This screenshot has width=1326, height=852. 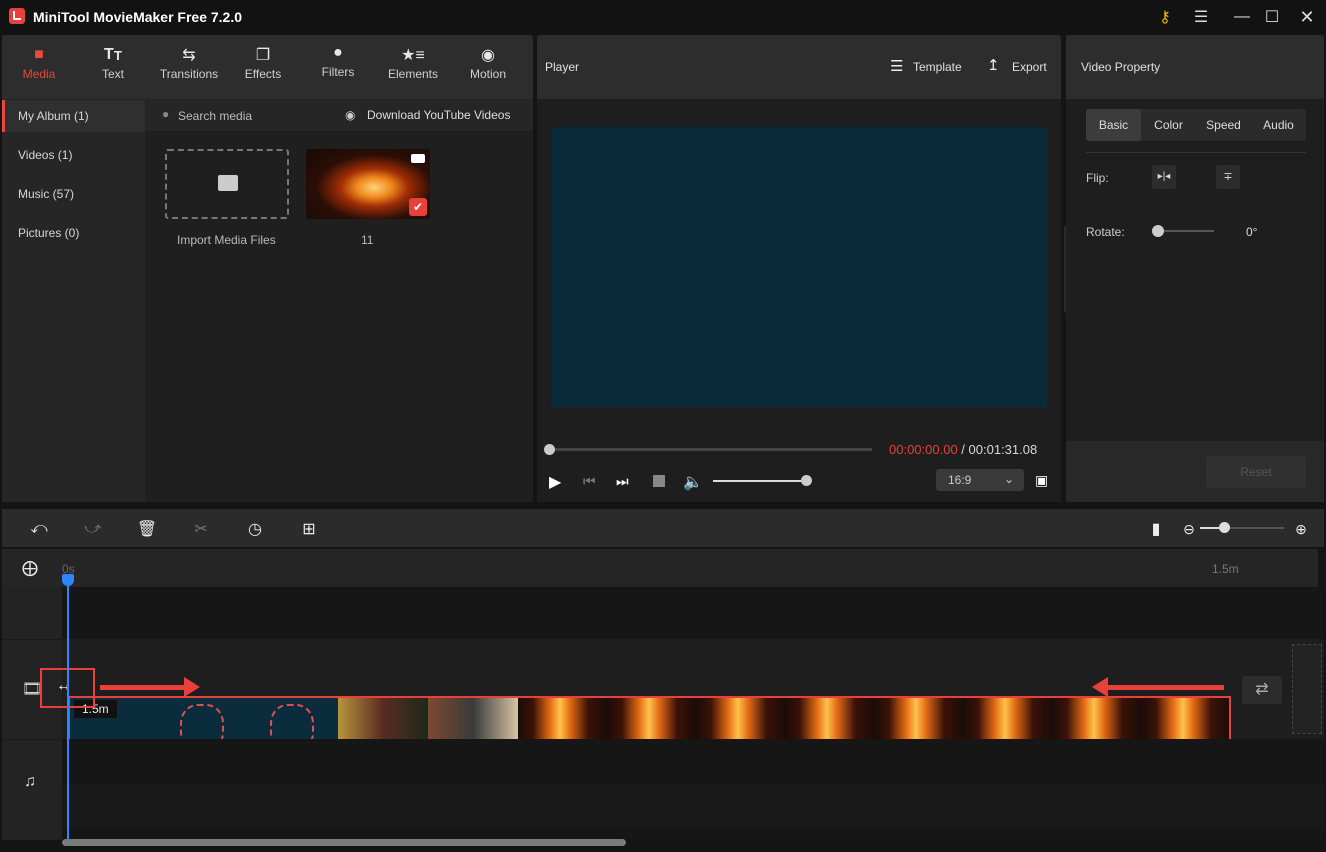 I want to click on volume-slider, so click(x=759, y=481).